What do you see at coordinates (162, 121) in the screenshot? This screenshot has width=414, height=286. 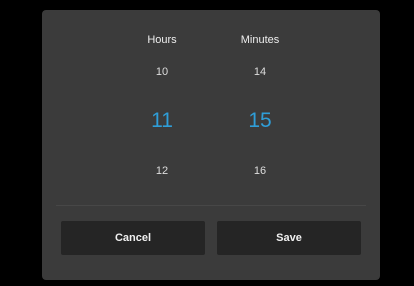 I see `hours-selected-value: 11` at bounding box center [162, 121].